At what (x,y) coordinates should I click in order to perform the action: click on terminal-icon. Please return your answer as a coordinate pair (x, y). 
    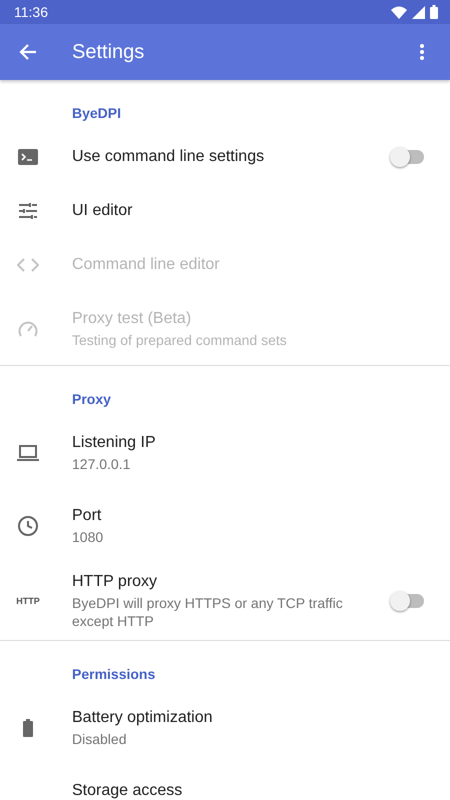
    Looking at the image, I should click on (28, 157).